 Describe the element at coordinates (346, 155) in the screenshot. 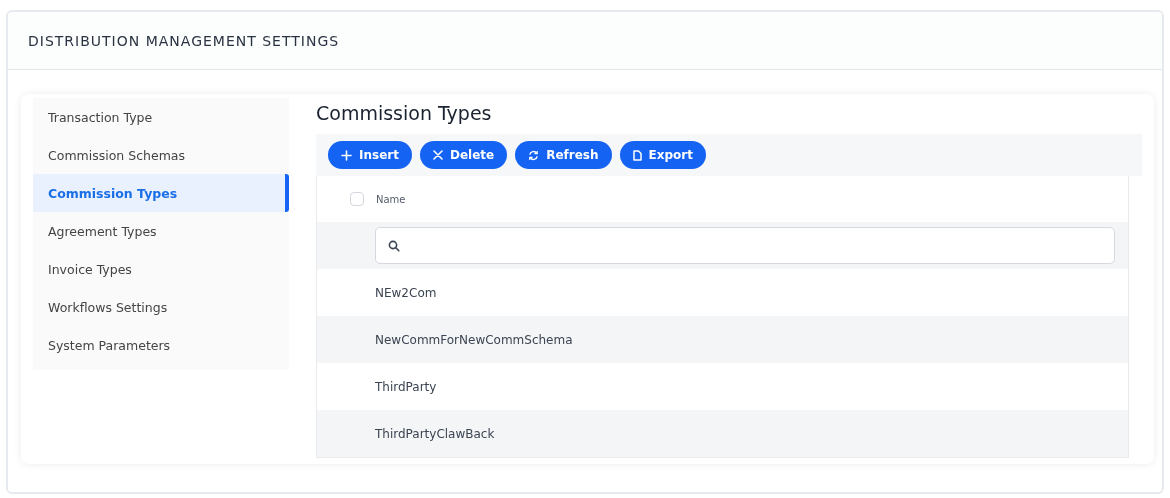

I see `plus-icon` at that location.